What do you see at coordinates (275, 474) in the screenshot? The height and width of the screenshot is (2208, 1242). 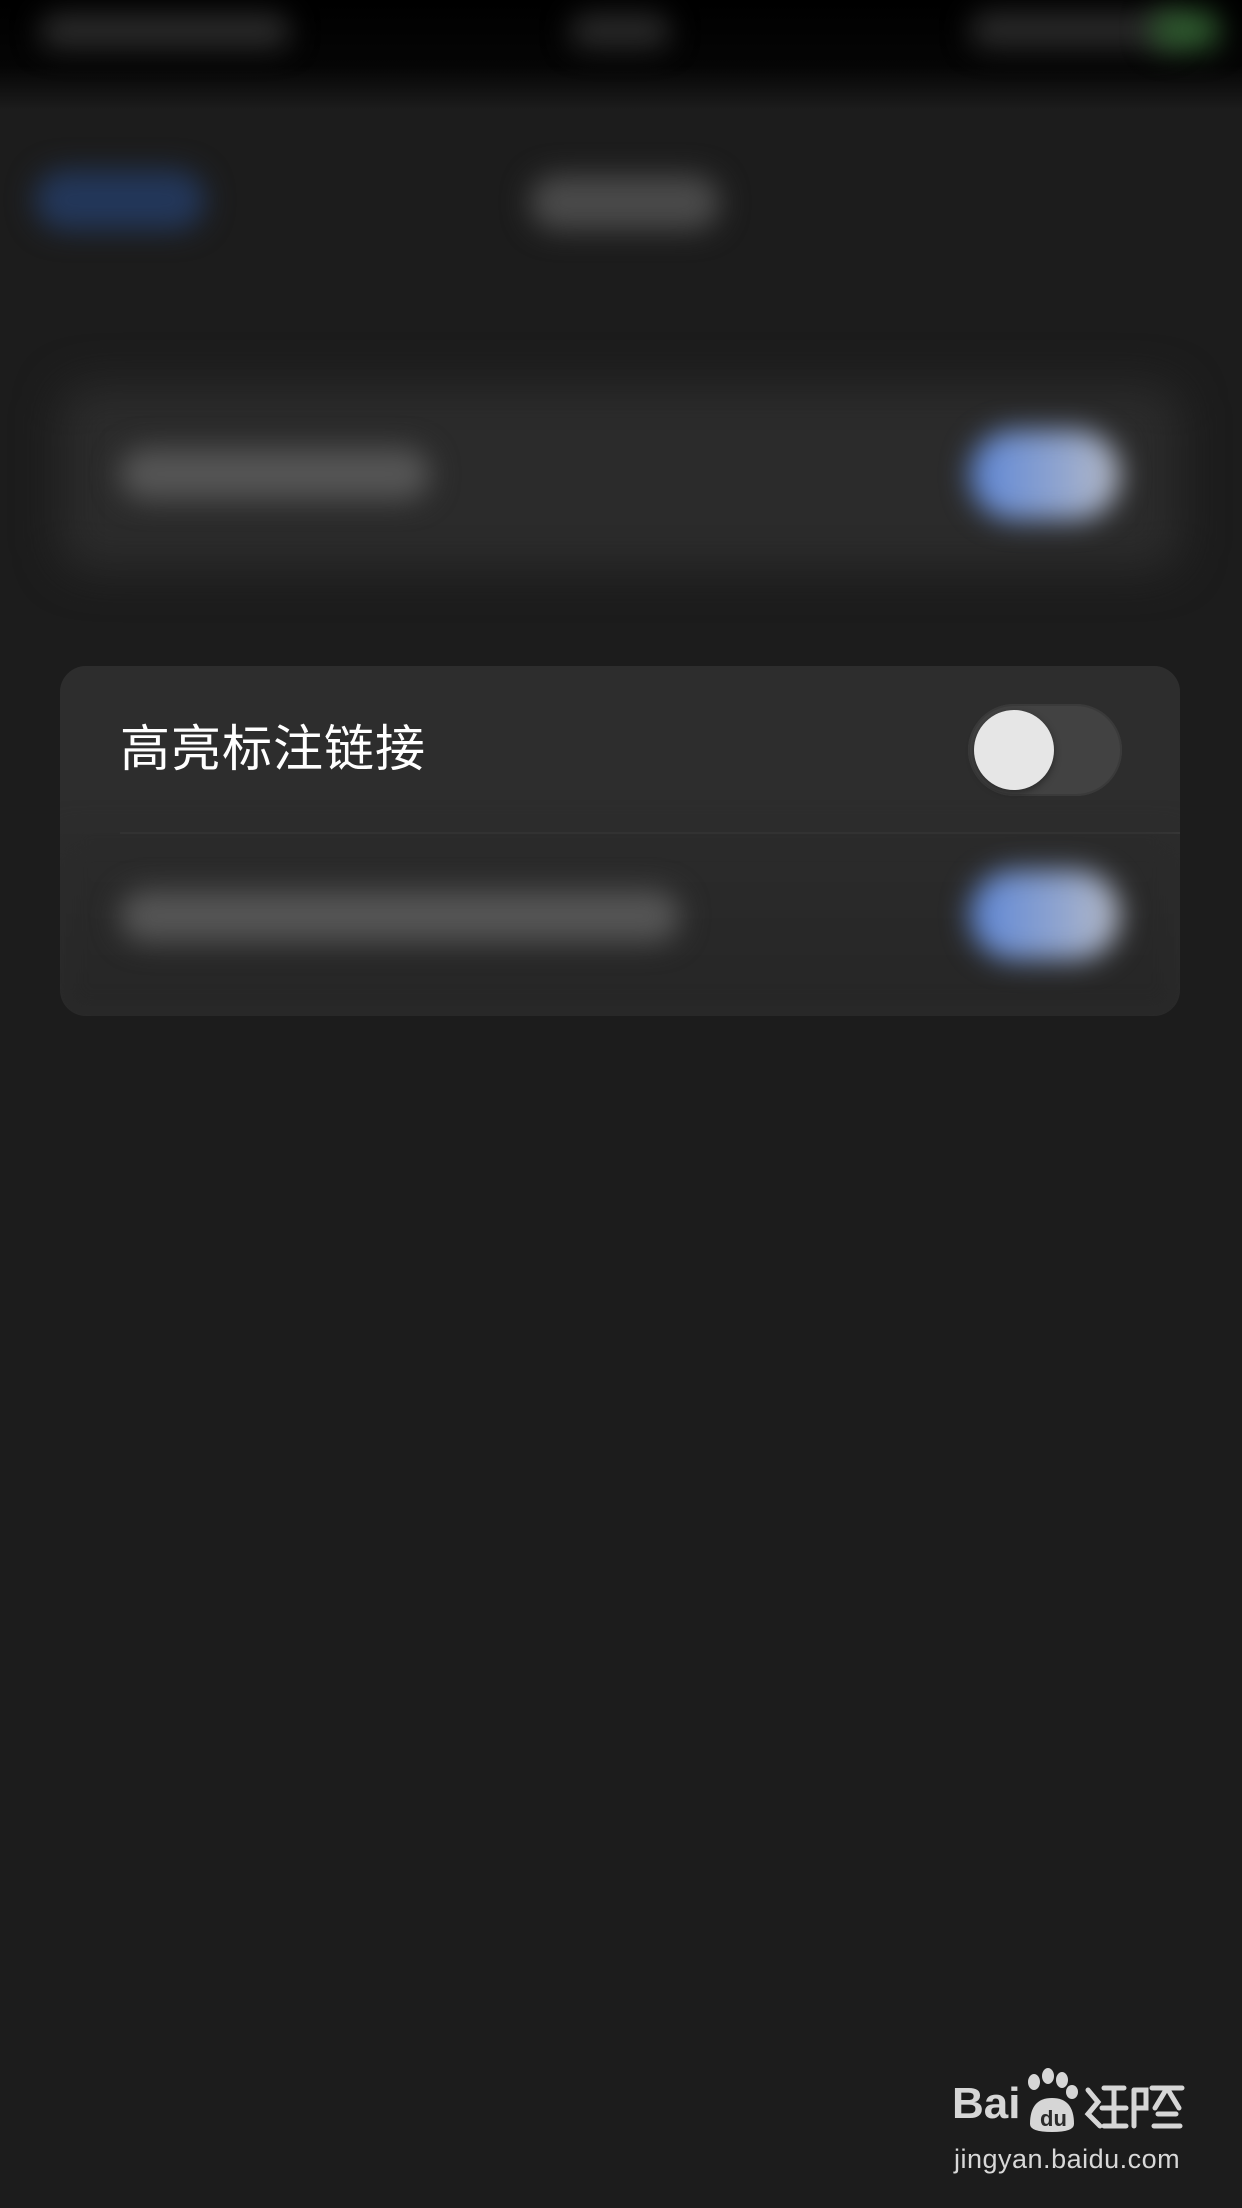 I see `blurred-setting-label` at bounding box center [275, 474].